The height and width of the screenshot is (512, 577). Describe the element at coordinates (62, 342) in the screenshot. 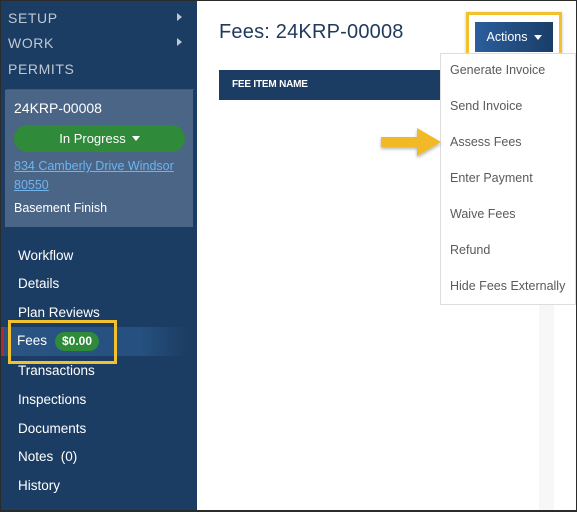

I see `fees-highlight-box` at that location.